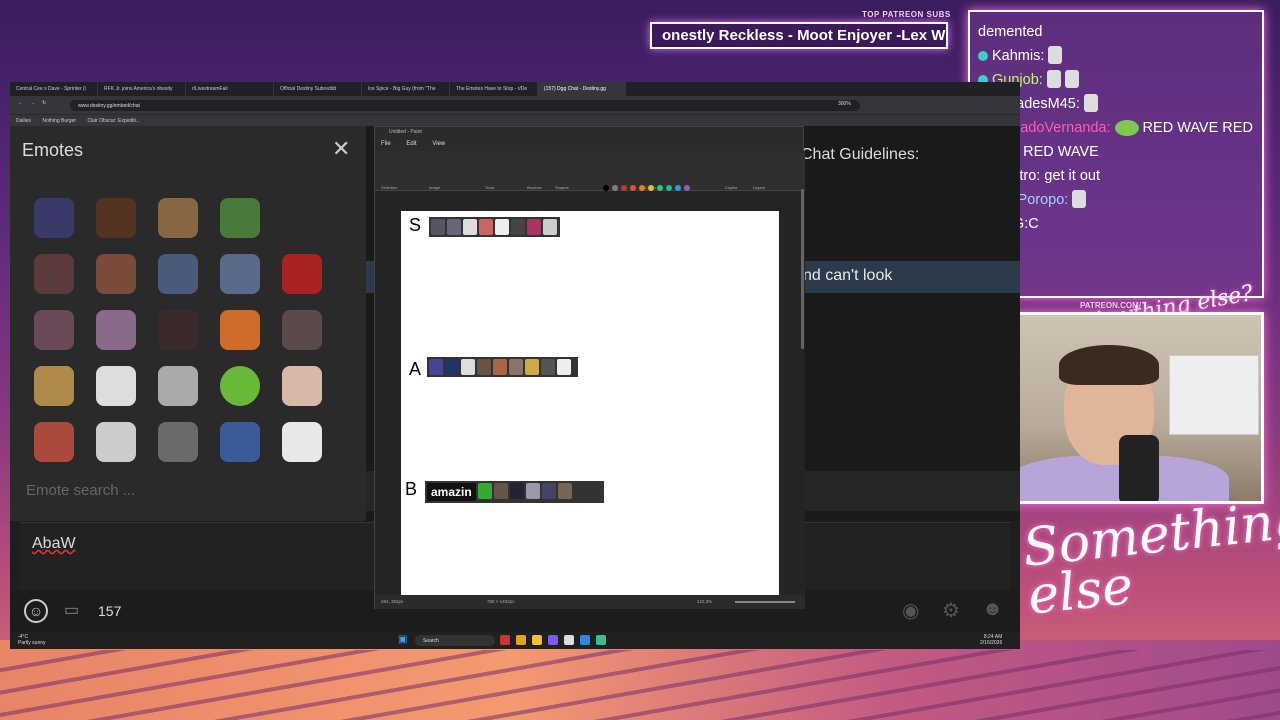  Describe the element at coordinates (494, 89) in the screenshot. I see `browser-tab: The Emotes Have to Stop - r/De` at that location.